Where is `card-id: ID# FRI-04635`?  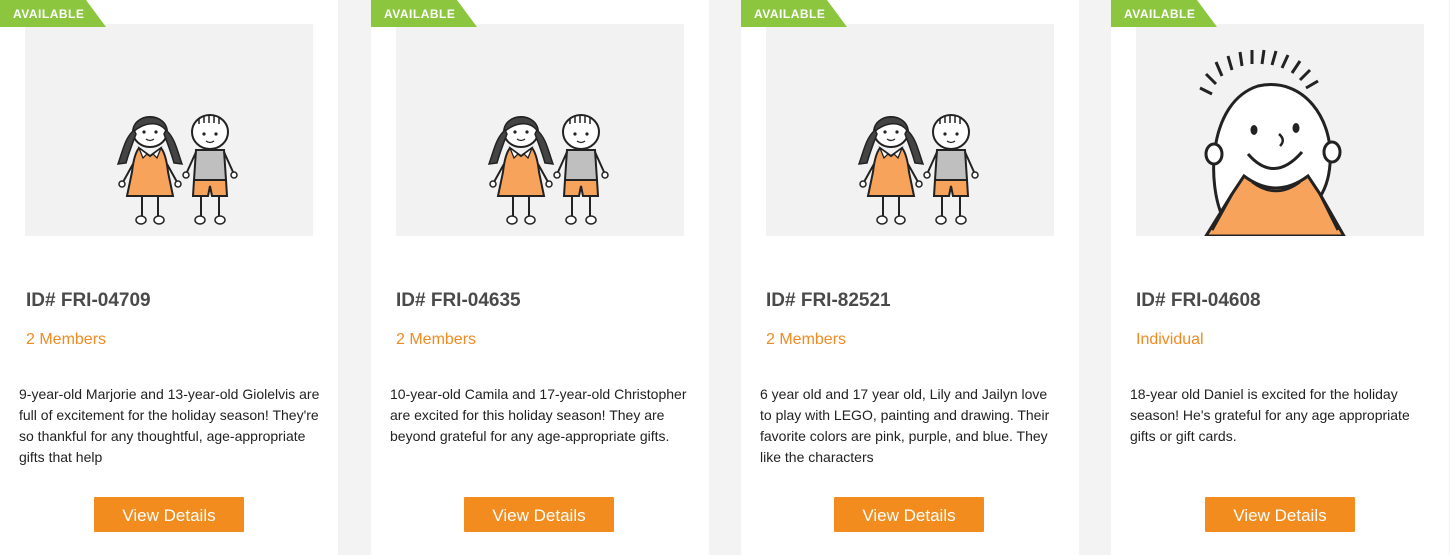 card-id: ID# FRI-04635 is located at coordinates (458, 300).